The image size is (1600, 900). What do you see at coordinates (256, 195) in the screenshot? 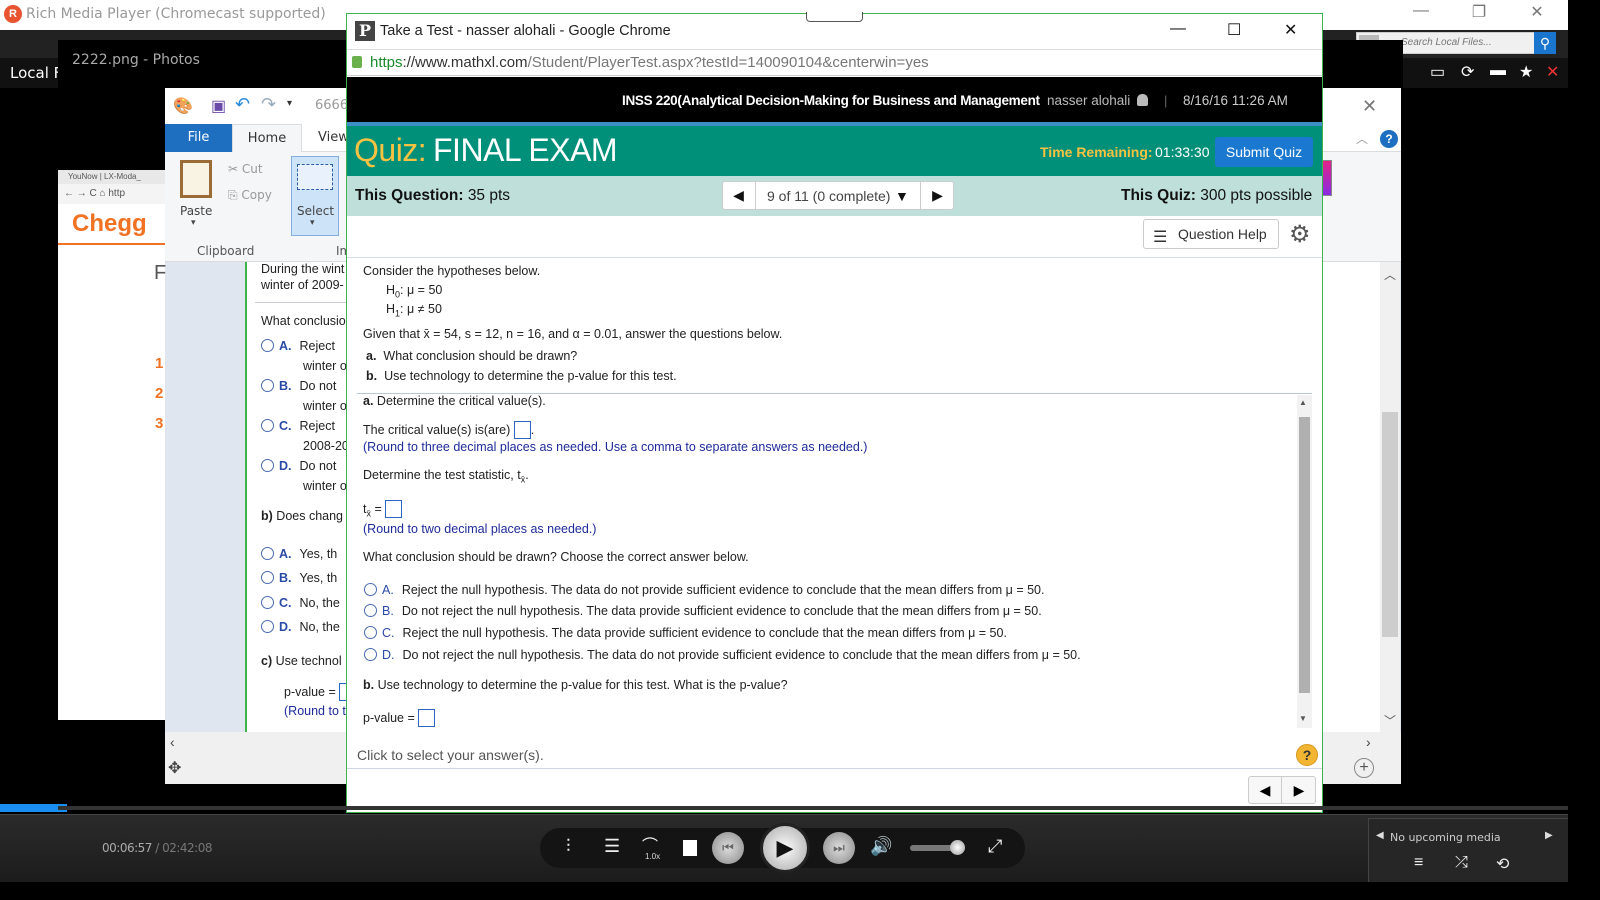
I see `copy-label: Copy` at bounding box center [256, 195].